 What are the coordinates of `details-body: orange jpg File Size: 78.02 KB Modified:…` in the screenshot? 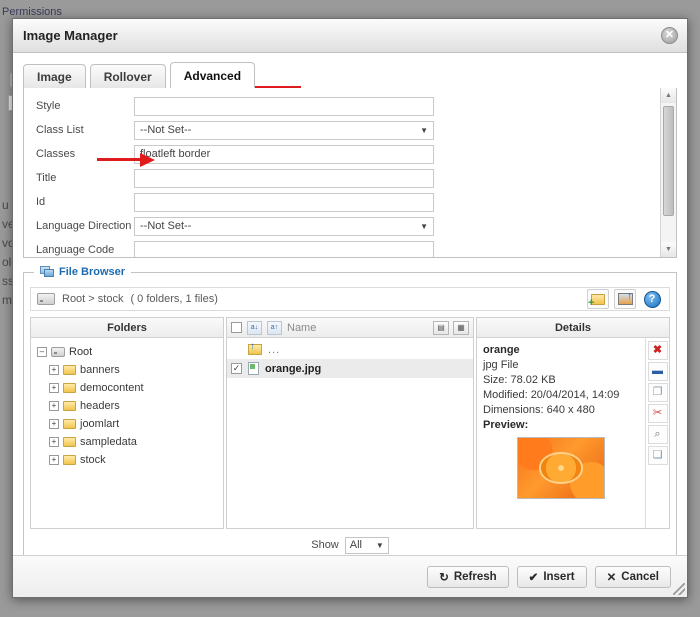 It's located at (573, 433).